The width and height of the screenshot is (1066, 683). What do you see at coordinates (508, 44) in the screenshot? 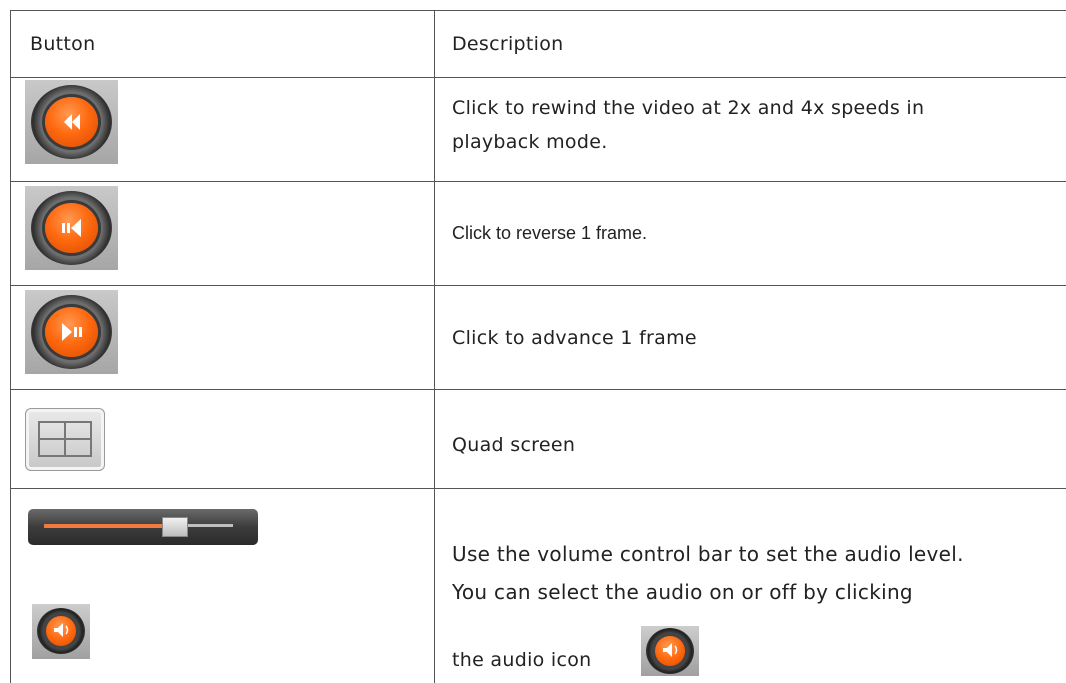
I see `header-description: Description` at bounding box center [508, 44].